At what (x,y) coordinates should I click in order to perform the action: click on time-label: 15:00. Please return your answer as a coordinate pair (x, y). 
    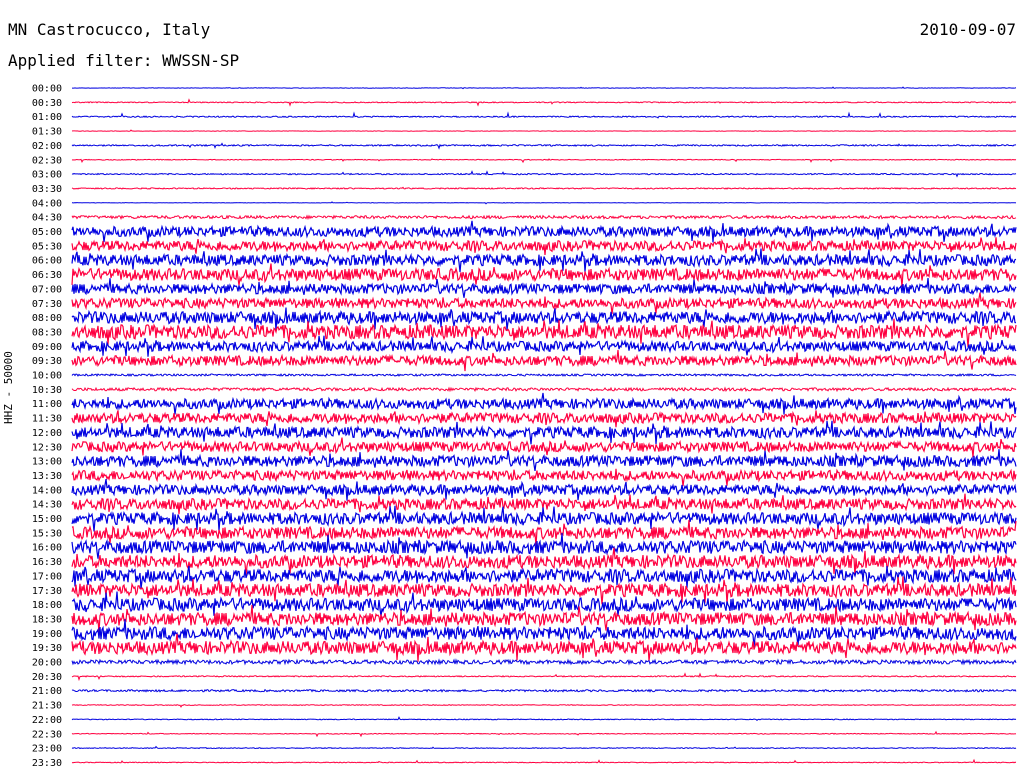
    Looking at the image, I should click on (47, 519).